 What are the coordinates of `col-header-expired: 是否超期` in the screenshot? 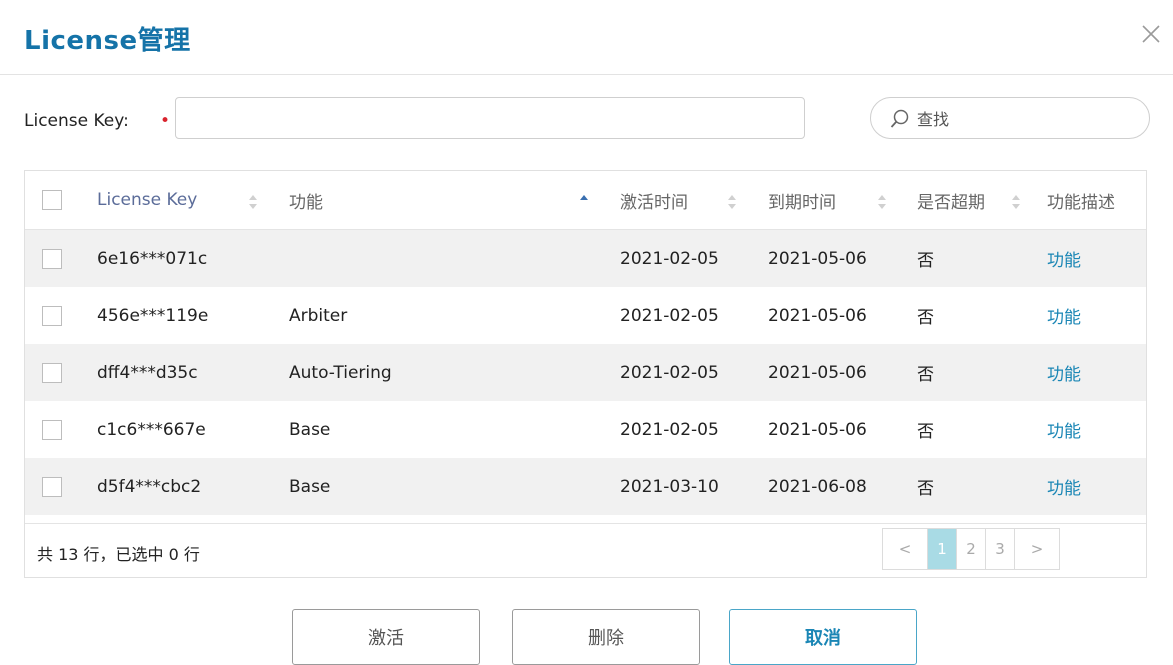 It's located at (968, 200).